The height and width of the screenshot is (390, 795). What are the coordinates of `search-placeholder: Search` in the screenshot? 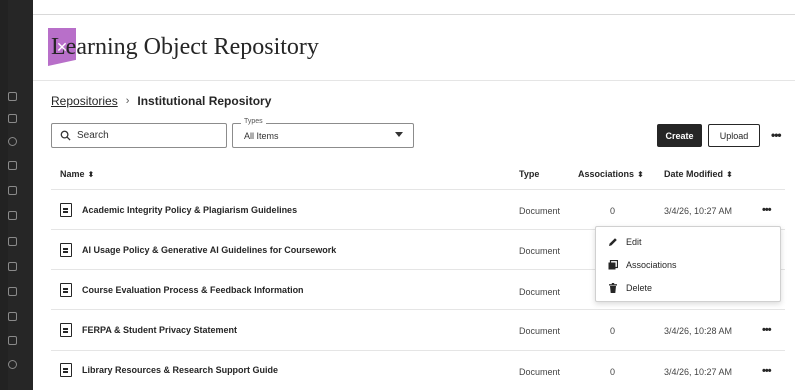 It's located at (93, 135).